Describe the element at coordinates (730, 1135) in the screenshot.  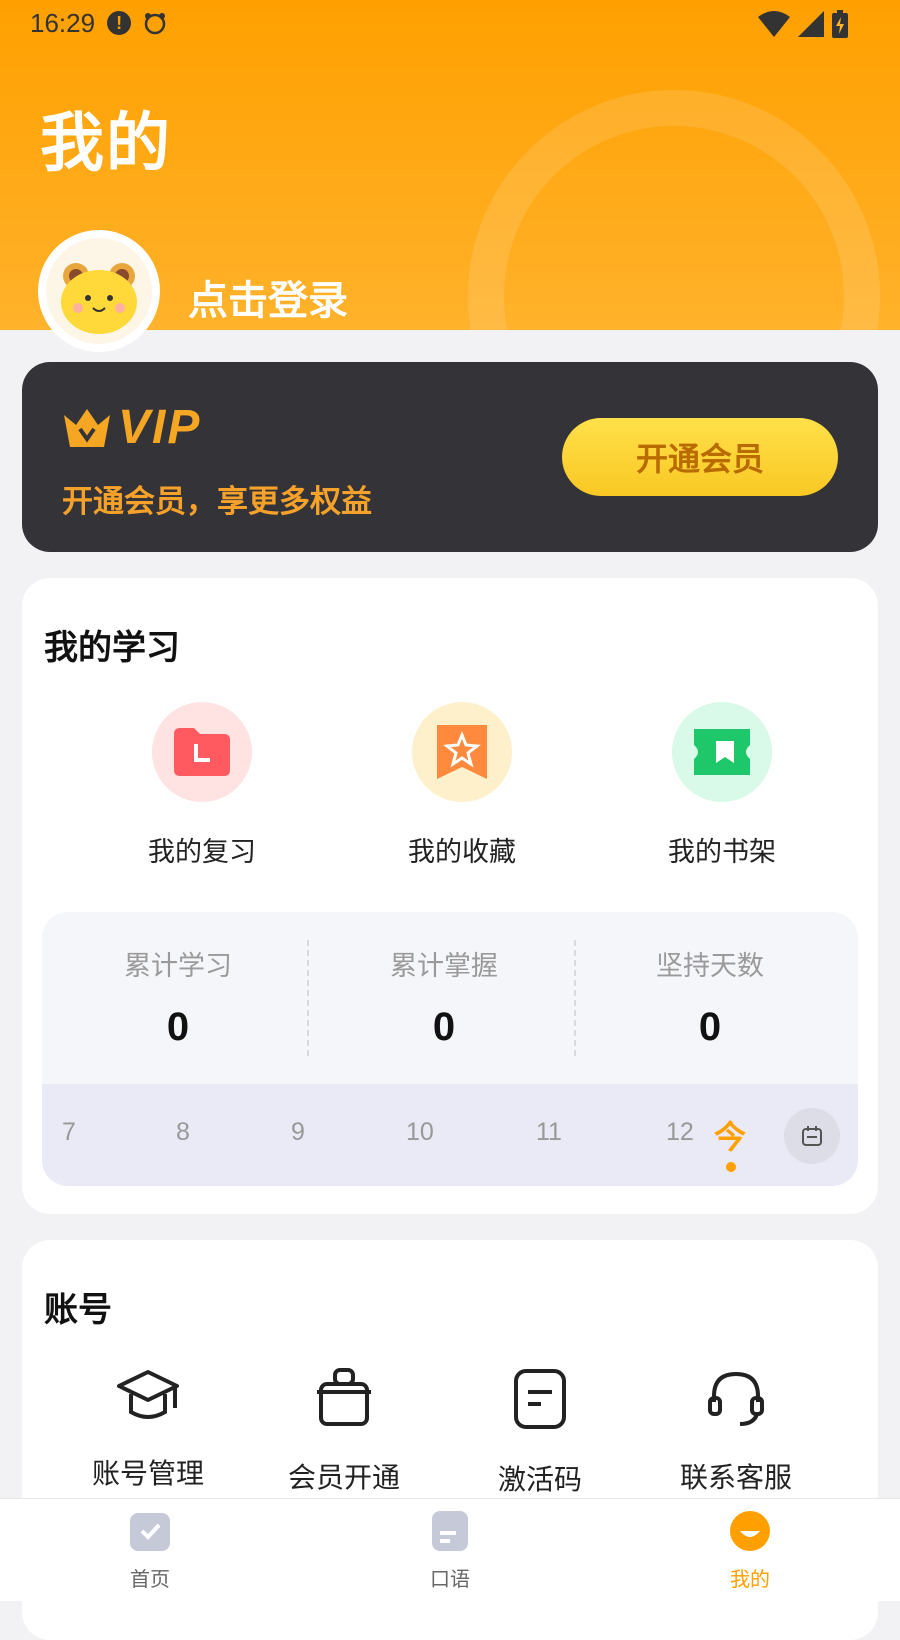
I see `calendar-today: 今` at that location.